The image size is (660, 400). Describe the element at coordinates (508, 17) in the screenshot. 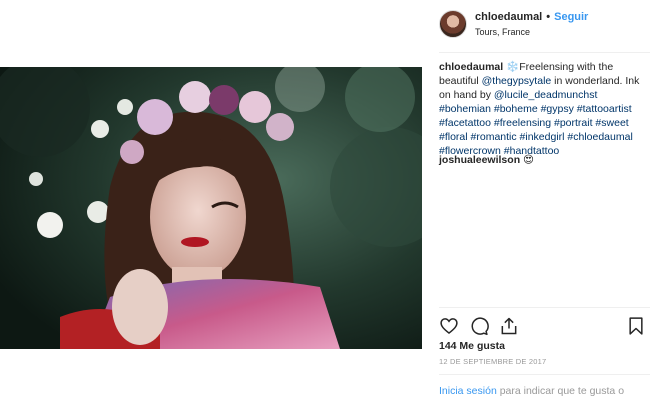

I see `author-username: chloedaumal` at that location.